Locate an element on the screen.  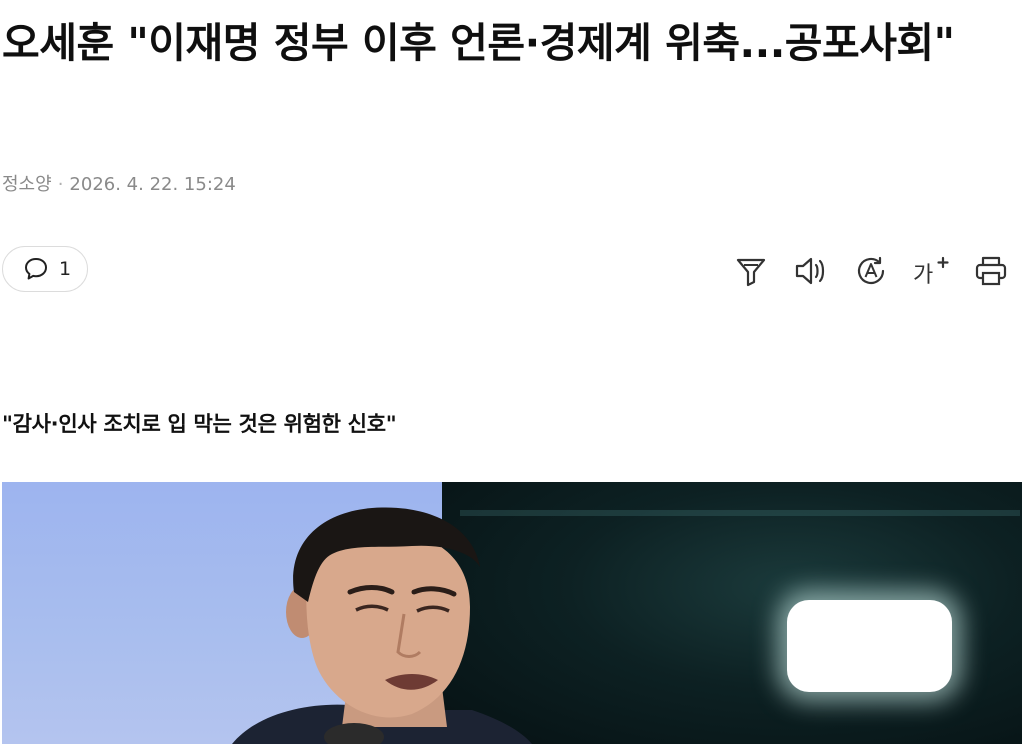
article-headline: 오세훈 "이재명 정부 이후 언론·경제계 위축...공포사회" is located at coordinates (478, 43).